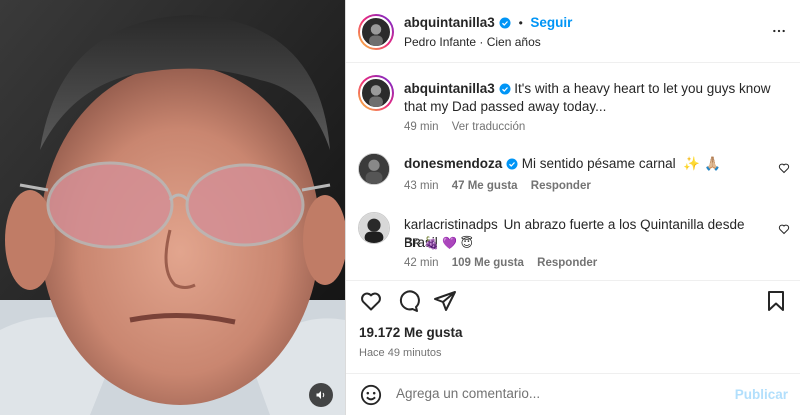 The width and height of the screenshot is (800, 415). Describe the element at coordinates (421, 186) in the screenshot. I see `comment-time: 43 min` at that location.